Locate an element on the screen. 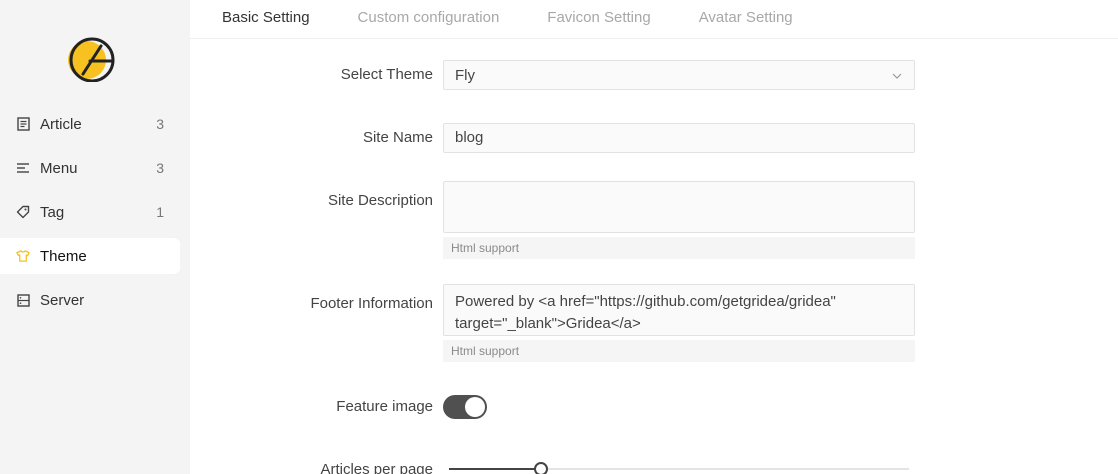  theme-select: Fly is located at coordinates (679, 75).